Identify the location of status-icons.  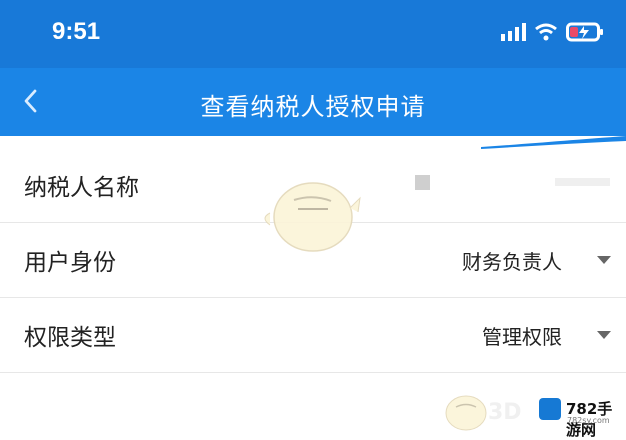
(552, 32).